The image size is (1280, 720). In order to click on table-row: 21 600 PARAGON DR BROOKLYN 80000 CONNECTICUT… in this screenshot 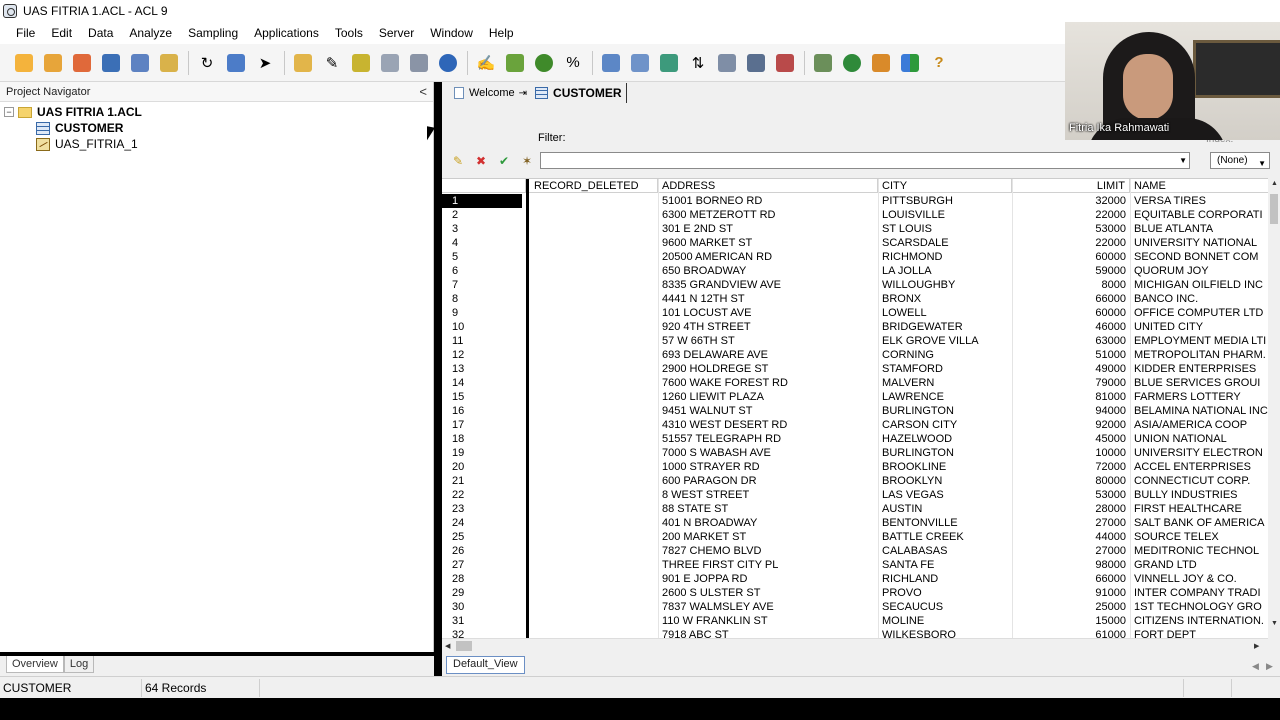, I will do `click(855, 481)`.